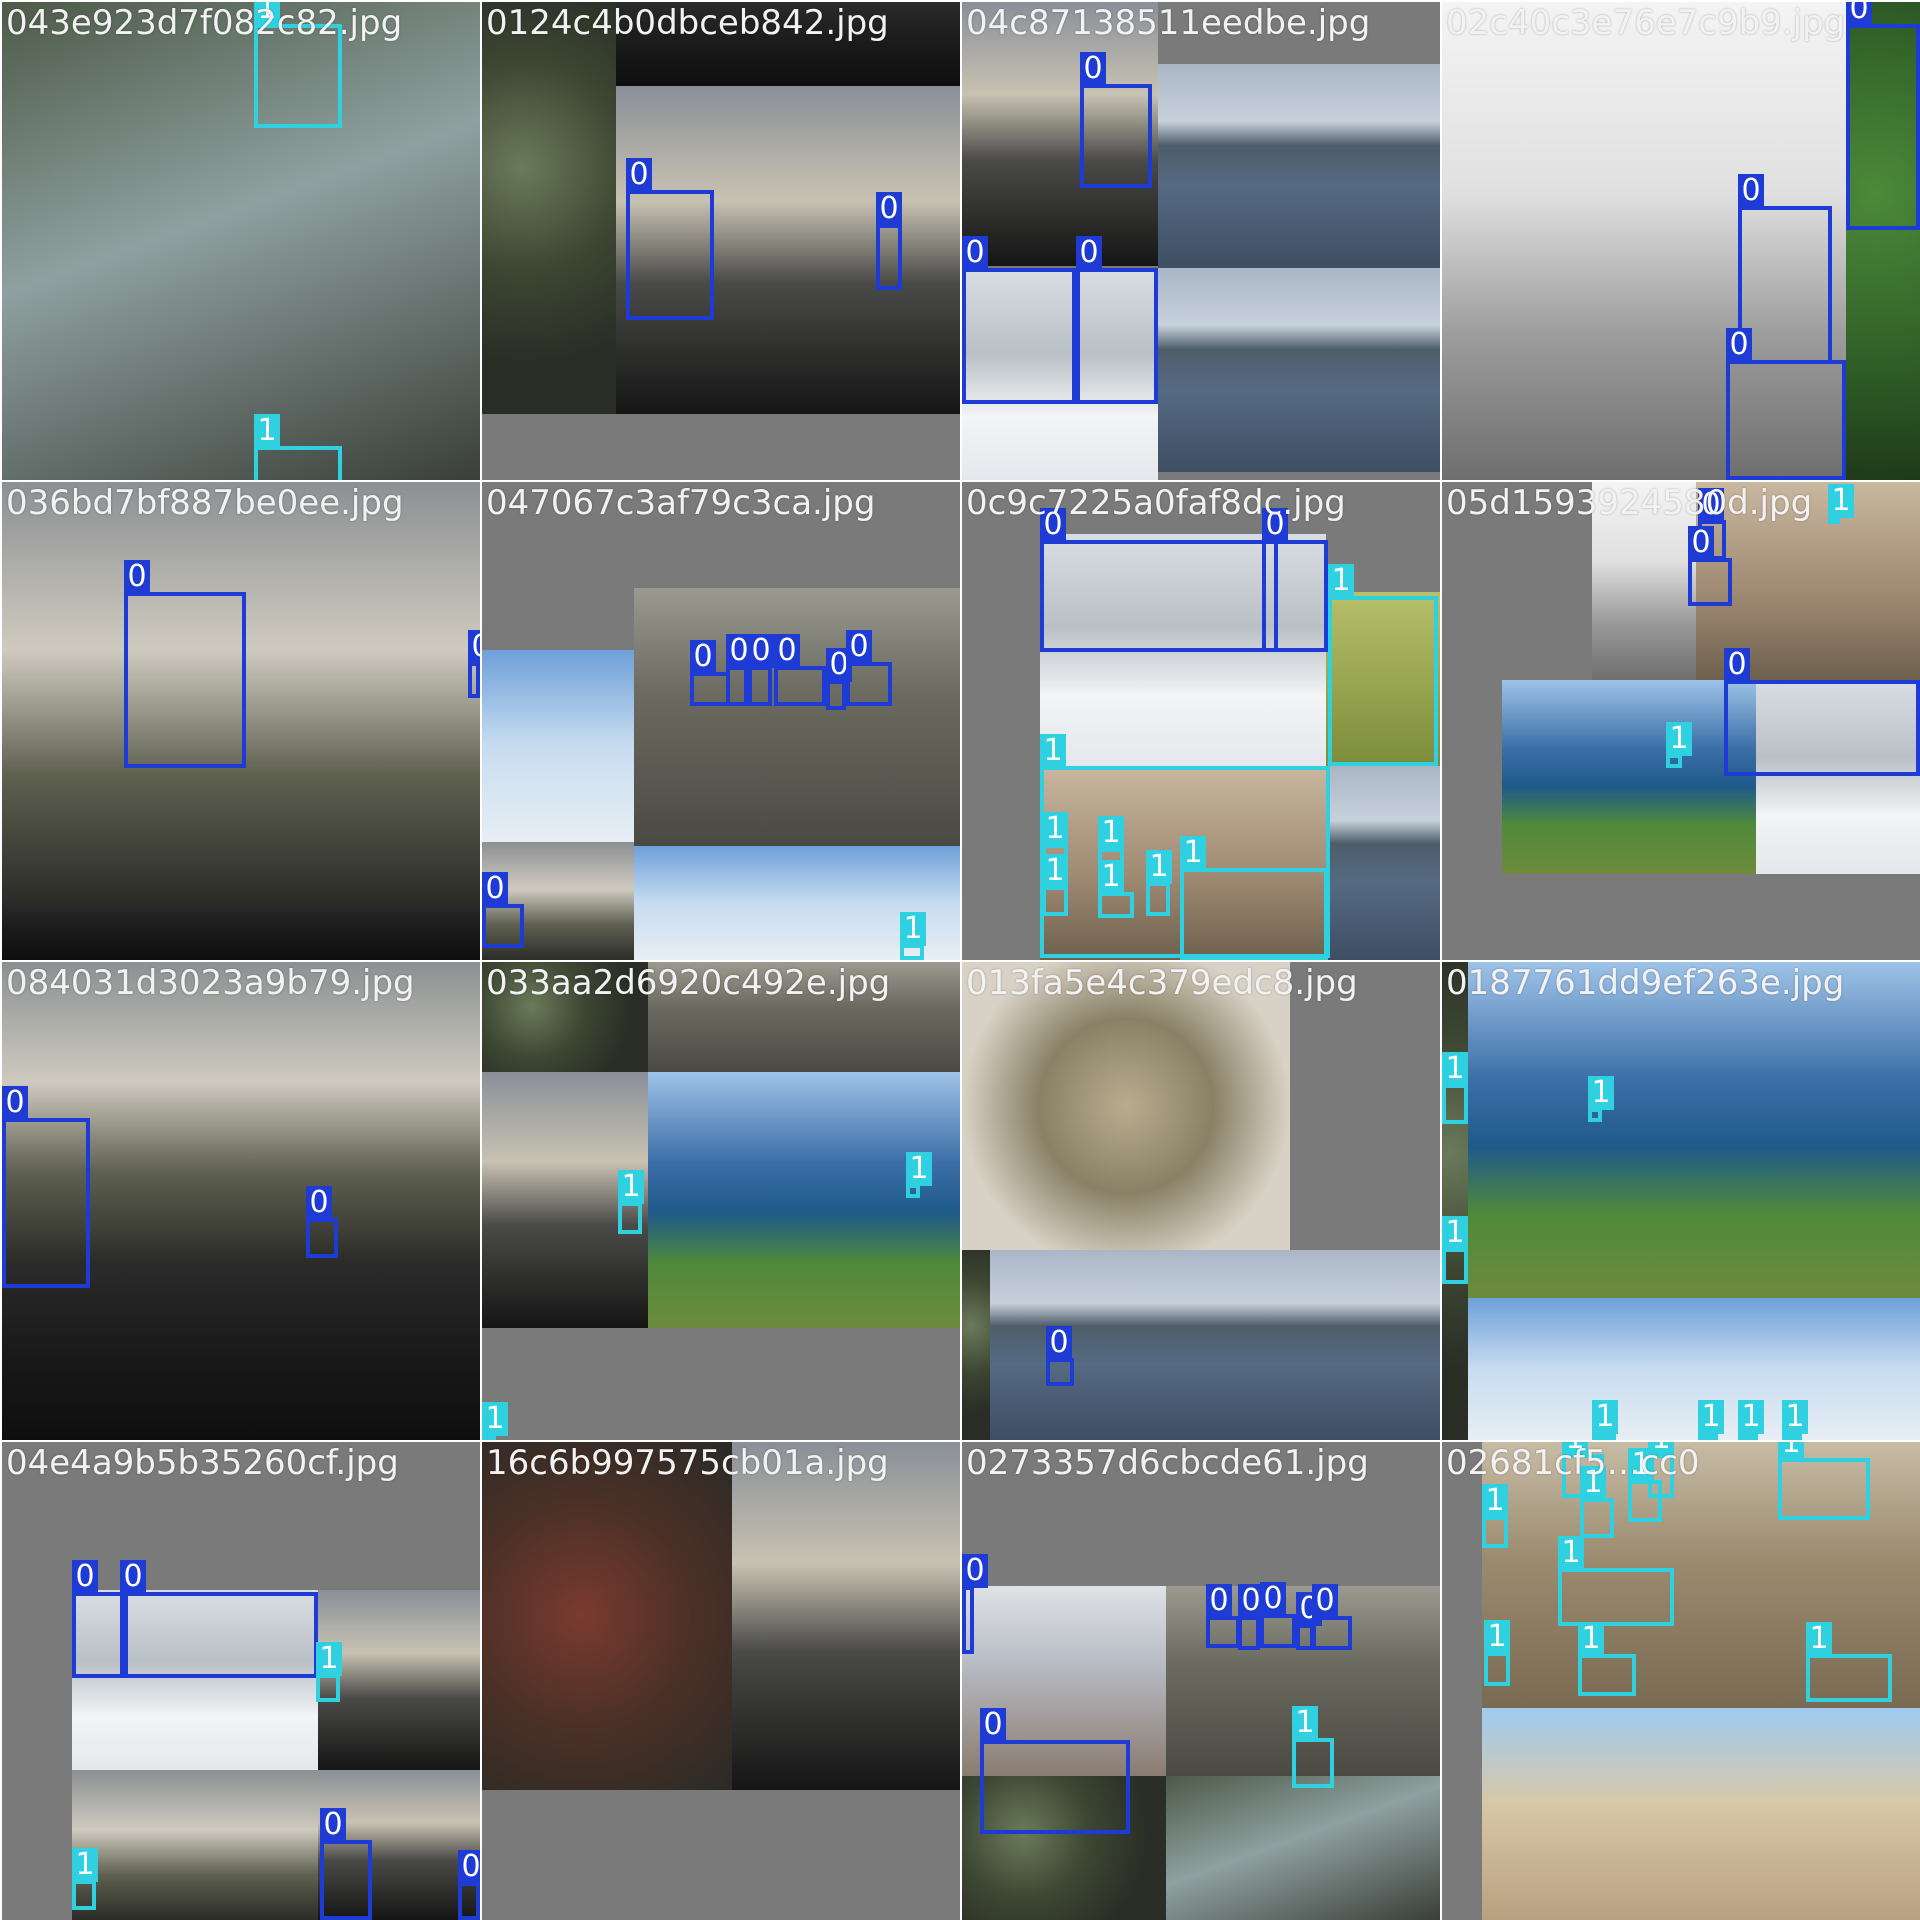 The image size is (1920, 1920). I want to click on mosaic-tile: 0124c4b0dbceb842.jpg 0 0, so click(721, 241).